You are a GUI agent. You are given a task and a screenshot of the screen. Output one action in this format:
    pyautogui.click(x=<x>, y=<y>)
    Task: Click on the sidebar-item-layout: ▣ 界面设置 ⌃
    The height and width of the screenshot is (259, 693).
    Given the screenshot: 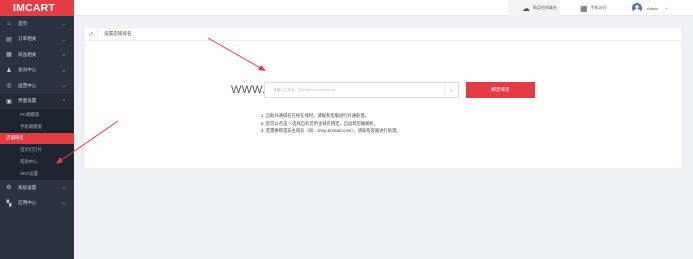 What is the action you would take?
    pyautogui.click(x=37, y=101)
    